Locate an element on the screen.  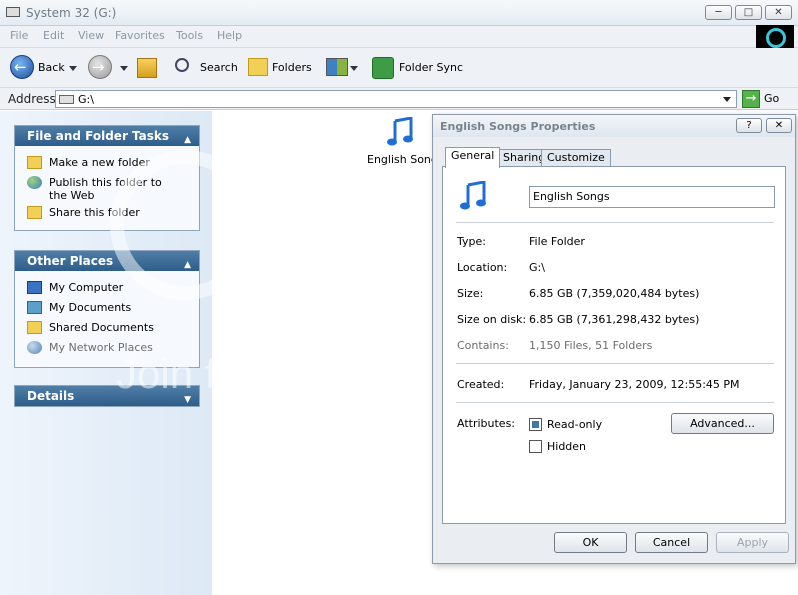
location-value: G:\ is located at coordinates (537, 267).